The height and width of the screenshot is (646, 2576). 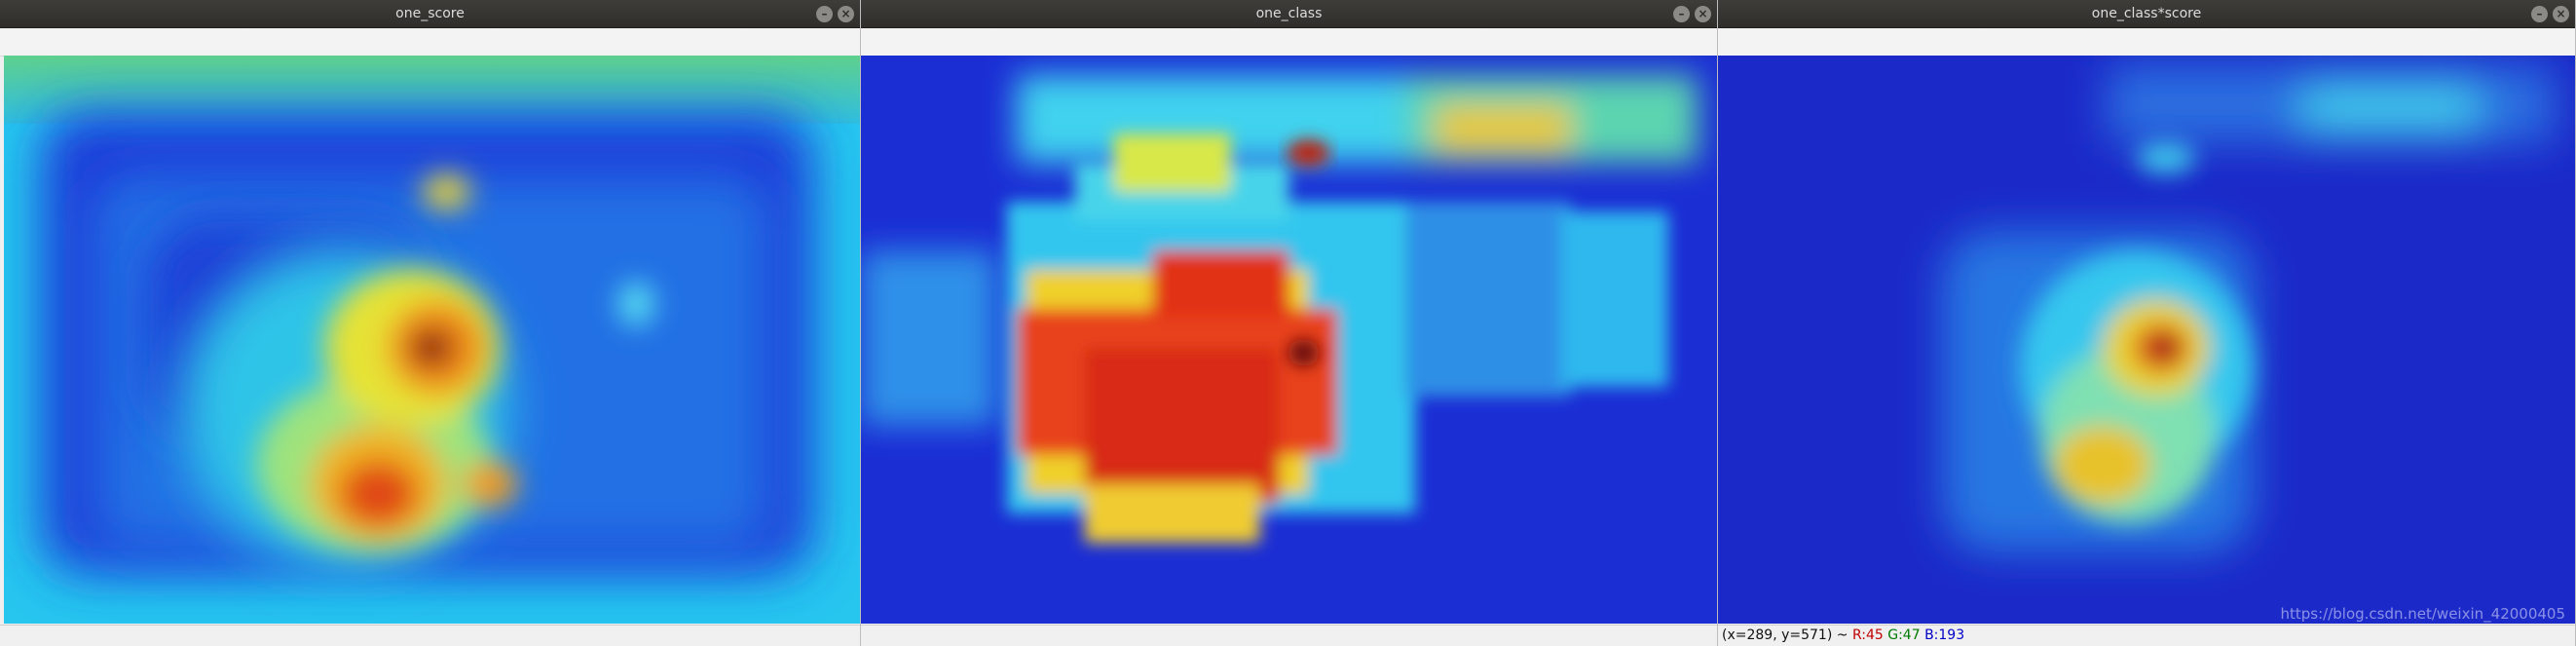 I want to click on titlebar: one_class – ×, so click(x=1289, y=14).